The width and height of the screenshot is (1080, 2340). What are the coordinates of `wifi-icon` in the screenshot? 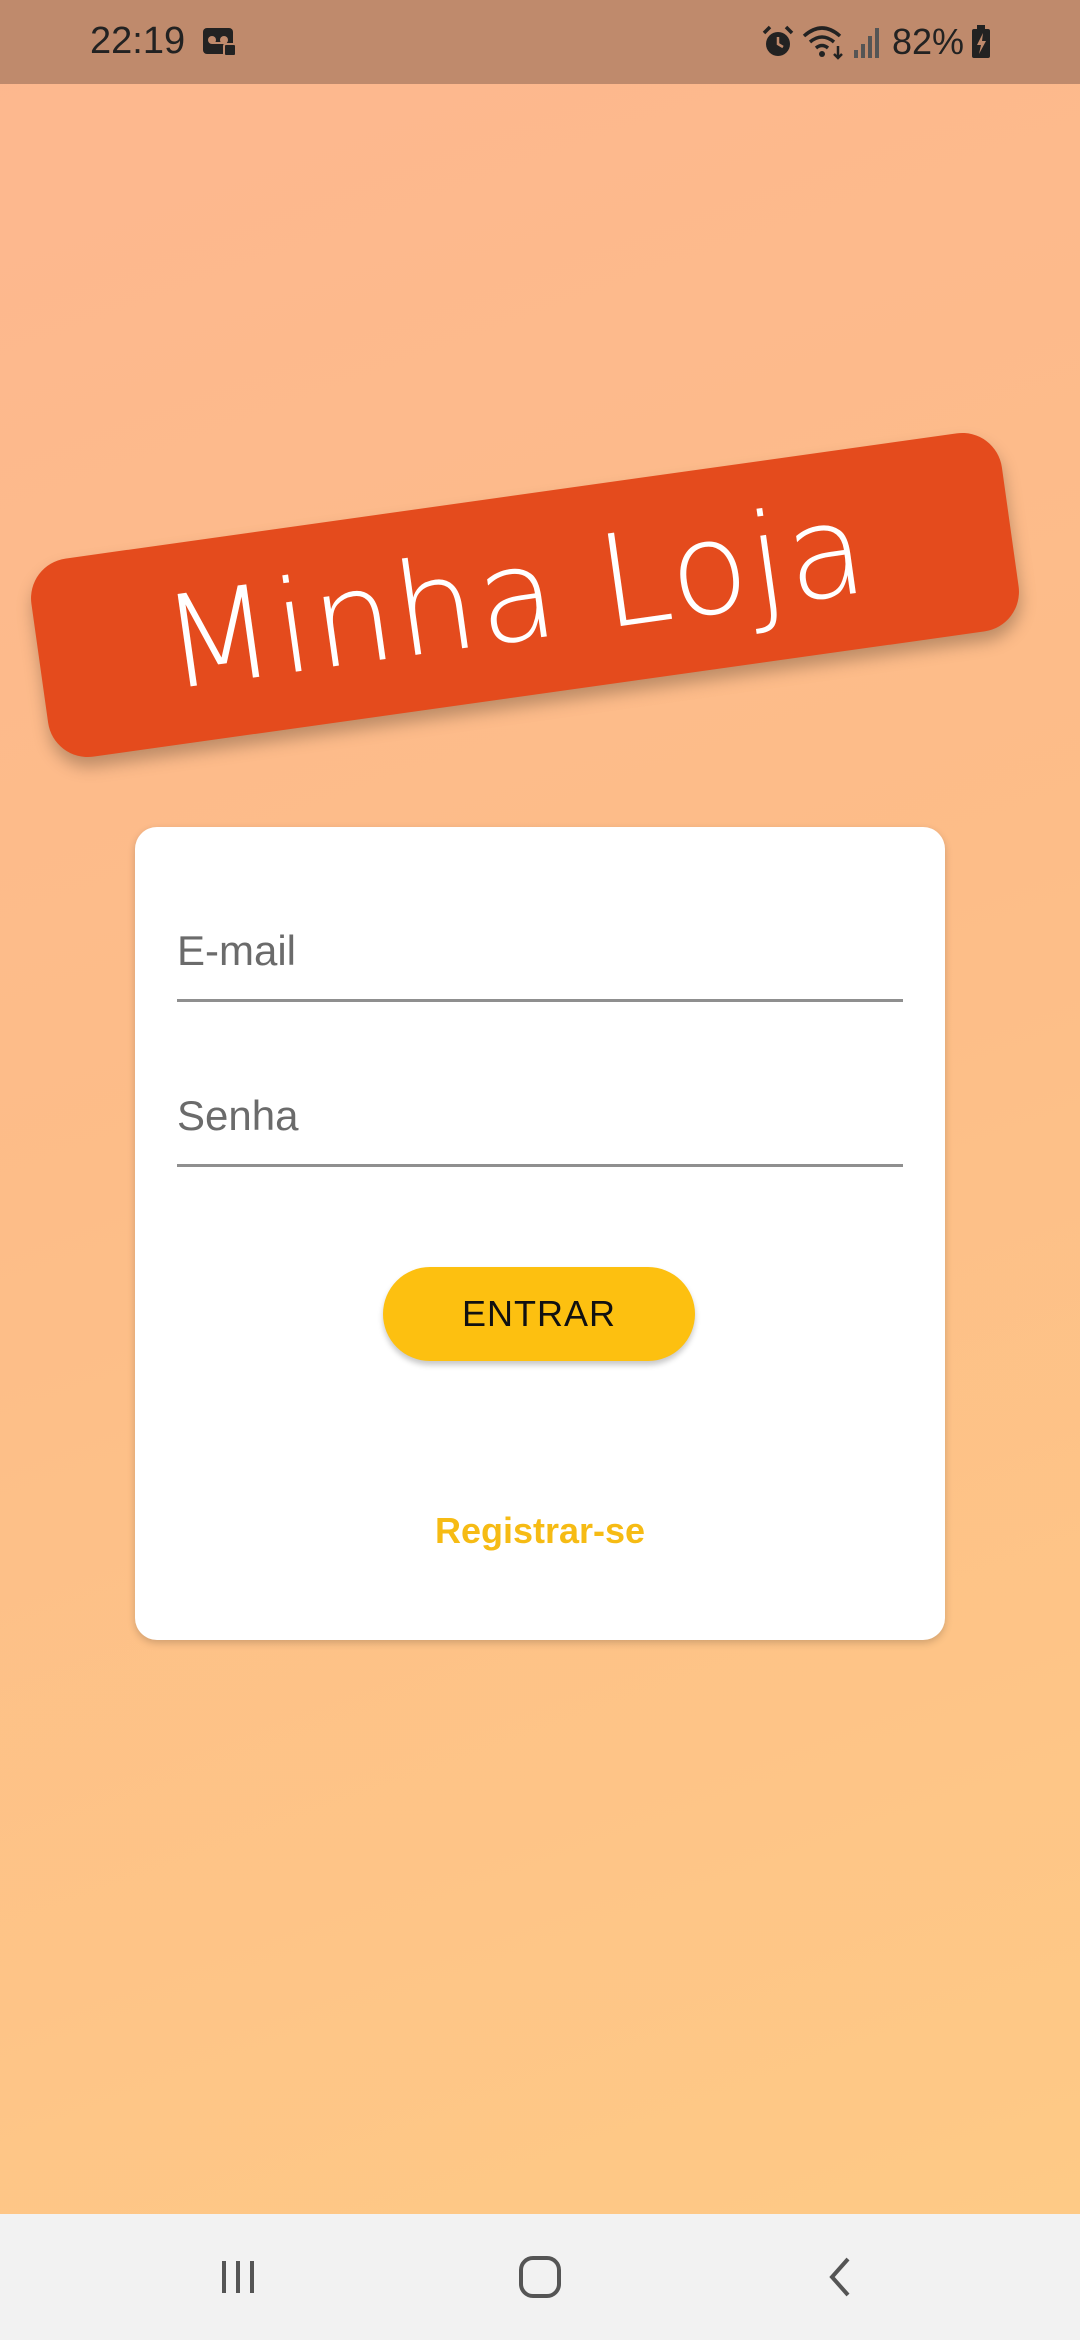 It's located at (824, 42).